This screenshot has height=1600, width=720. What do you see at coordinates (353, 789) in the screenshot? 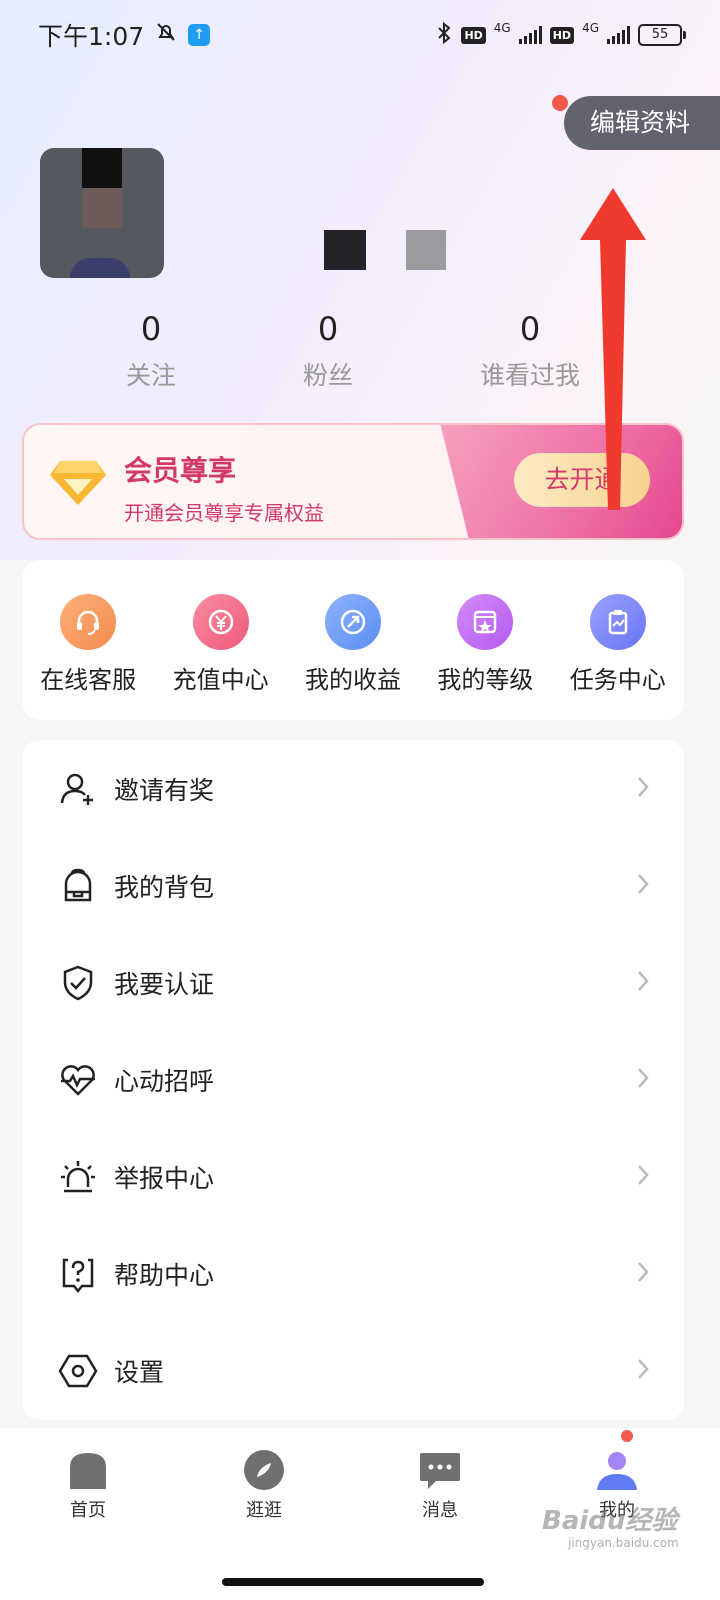
I see `menu-item-invite: 邀请有奖` at bounding box center [353, 789].